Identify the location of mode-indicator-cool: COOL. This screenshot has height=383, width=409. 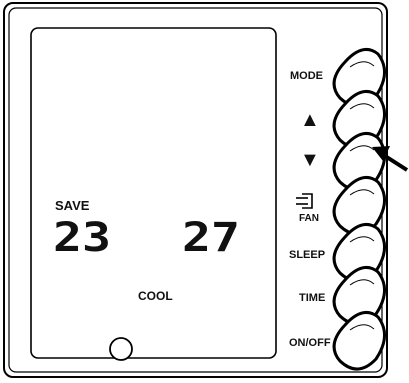
(155, 296).